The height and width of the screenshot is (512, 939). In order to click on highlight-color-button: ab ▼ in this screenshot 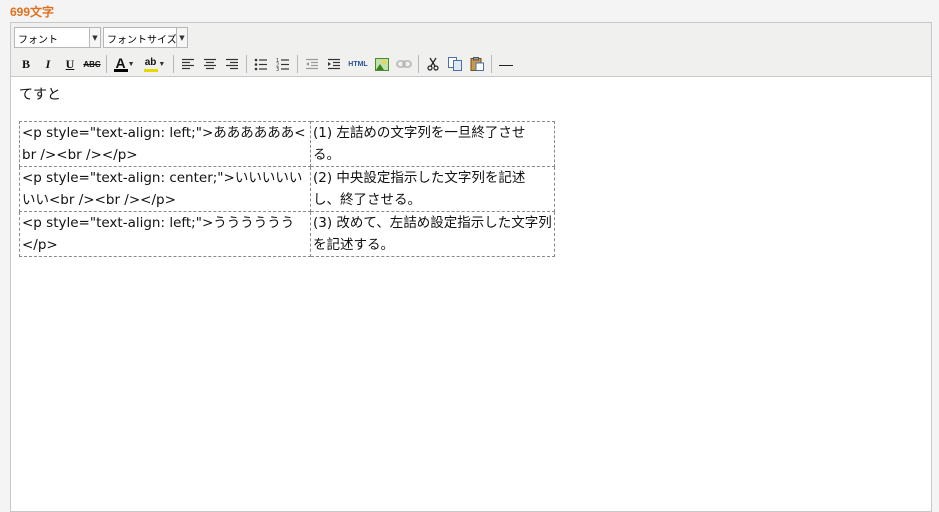, I will do `click(155, 64)`.